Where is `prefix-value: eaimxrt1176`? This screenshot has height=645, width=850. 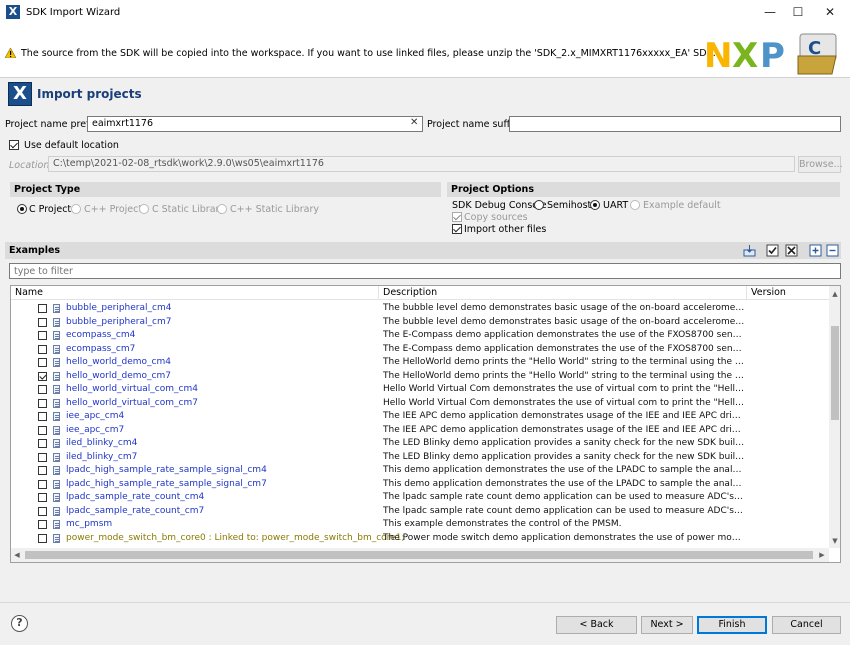 prefix-value: eaimxrt1176 is located at coordinates (122, 123).